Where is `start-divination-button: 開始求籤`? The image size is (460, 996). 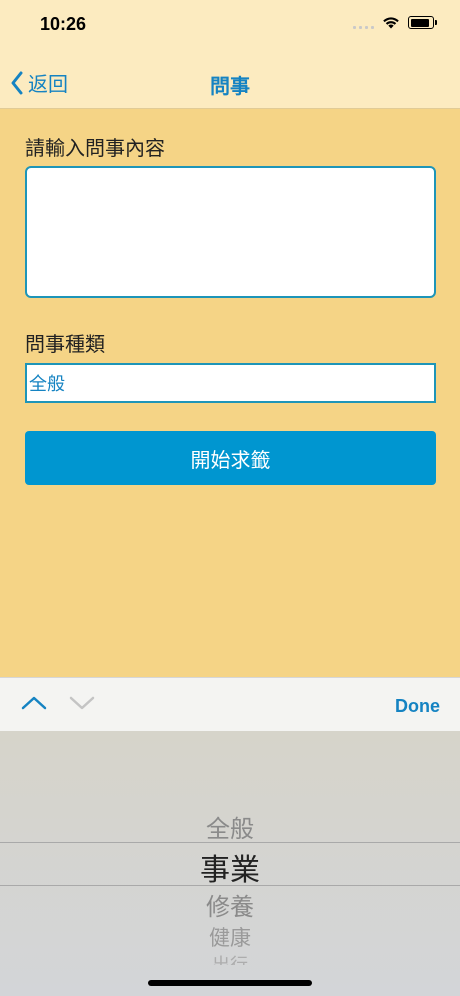
start-divination-button: 開始求籤 is located at coordinates (230, 458).